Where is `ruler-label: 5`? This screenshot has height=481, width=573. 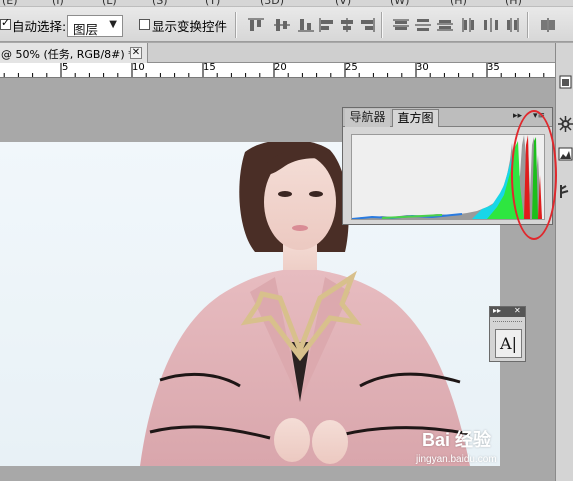 ruler-label: 5 is located at coordinates (65, 68).